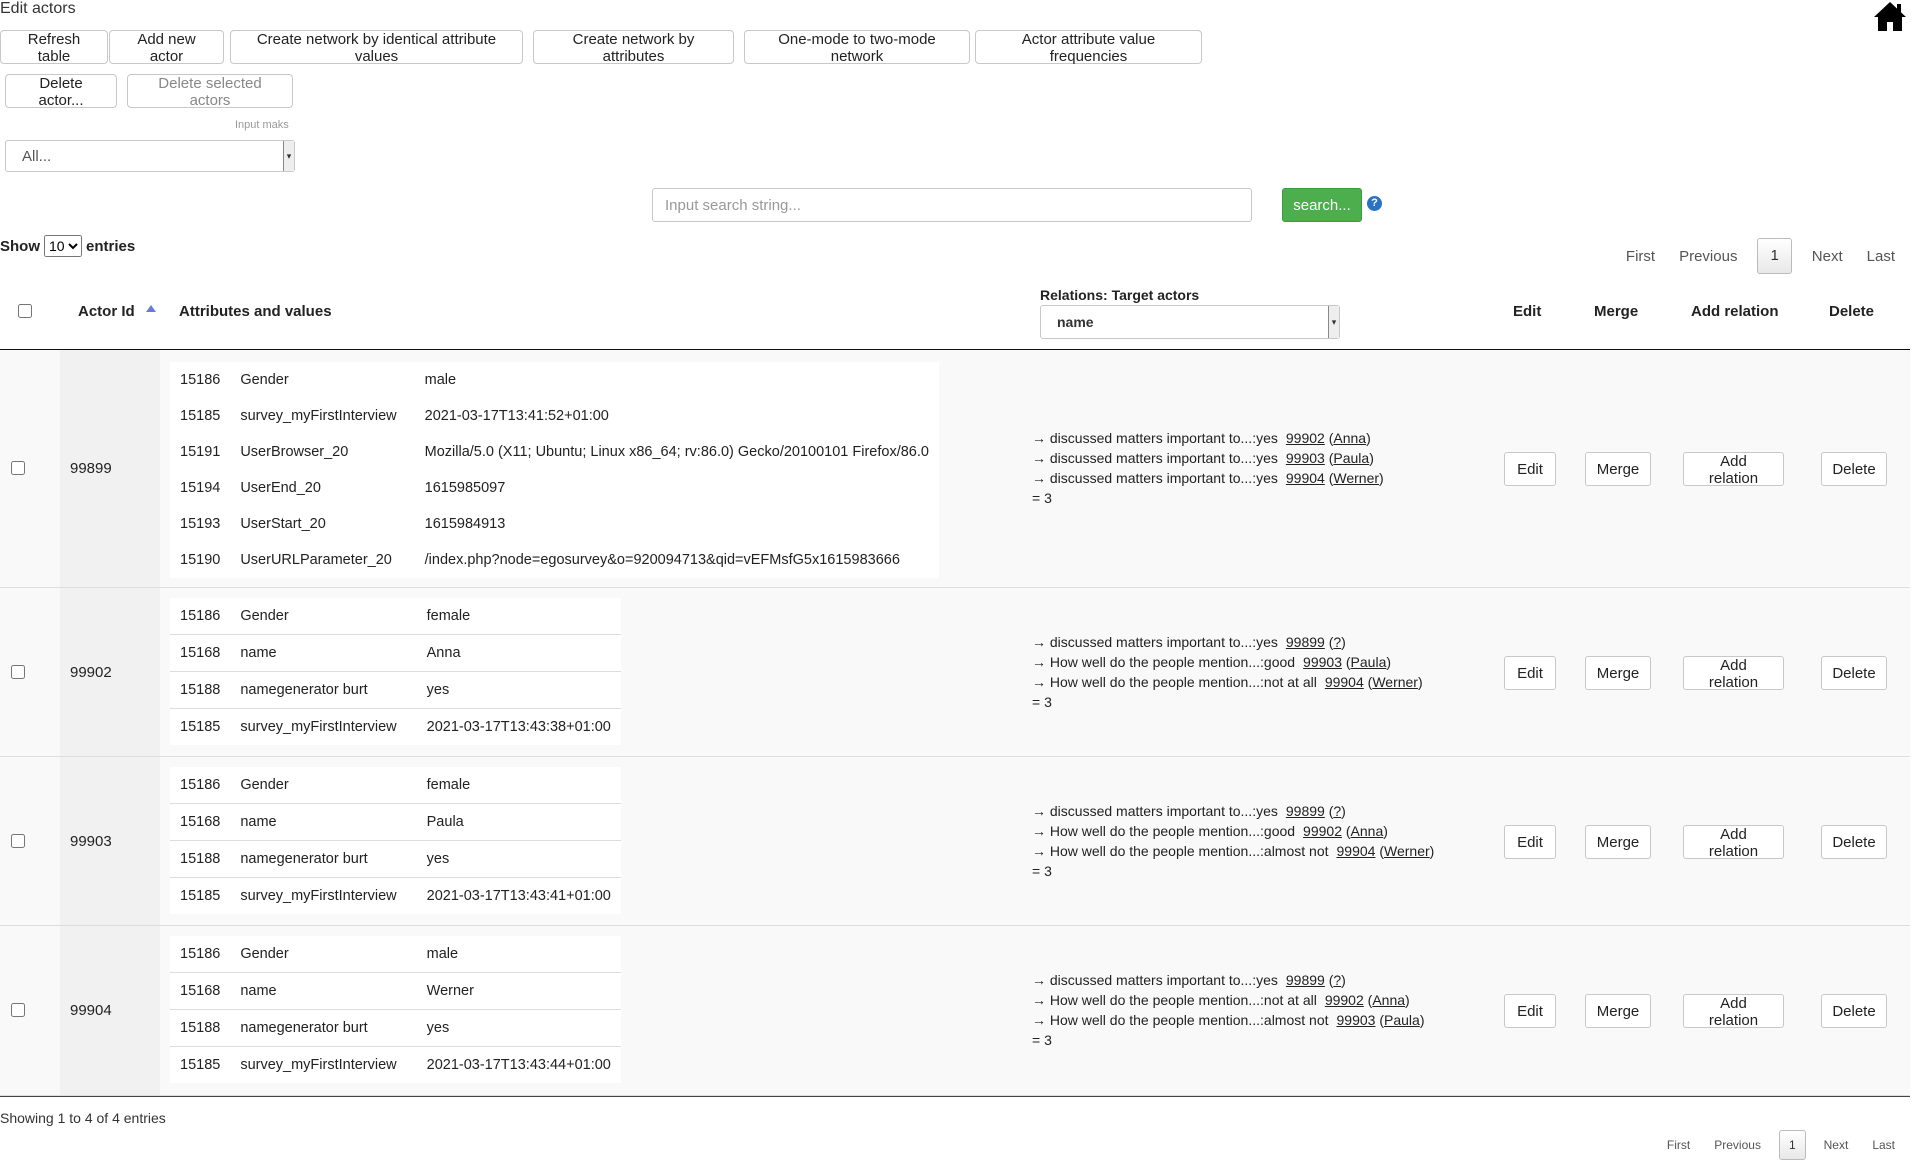 The width and height of the screenshot is (1915, 1160). What do you see at coordinates (200, 991) in the screenshot?
I see `attribute-id: 15168` at bounding box center [200, 991].